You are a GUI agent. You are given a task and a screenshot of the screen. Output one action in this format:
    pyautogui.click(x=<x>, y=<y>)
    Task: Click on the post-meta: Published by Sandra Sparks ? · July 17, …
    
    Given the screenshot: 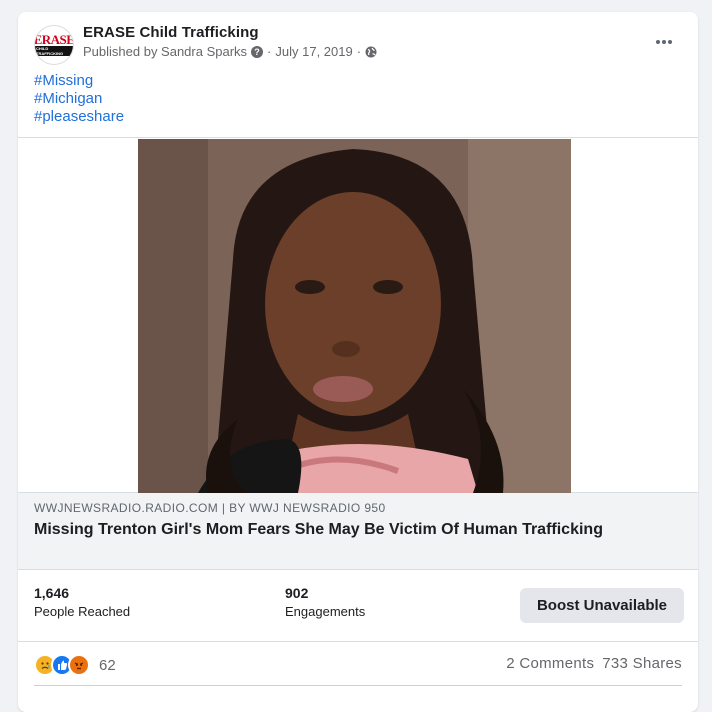 What is the action you would take?
    pyautogui.click(x=230, y=51)
    